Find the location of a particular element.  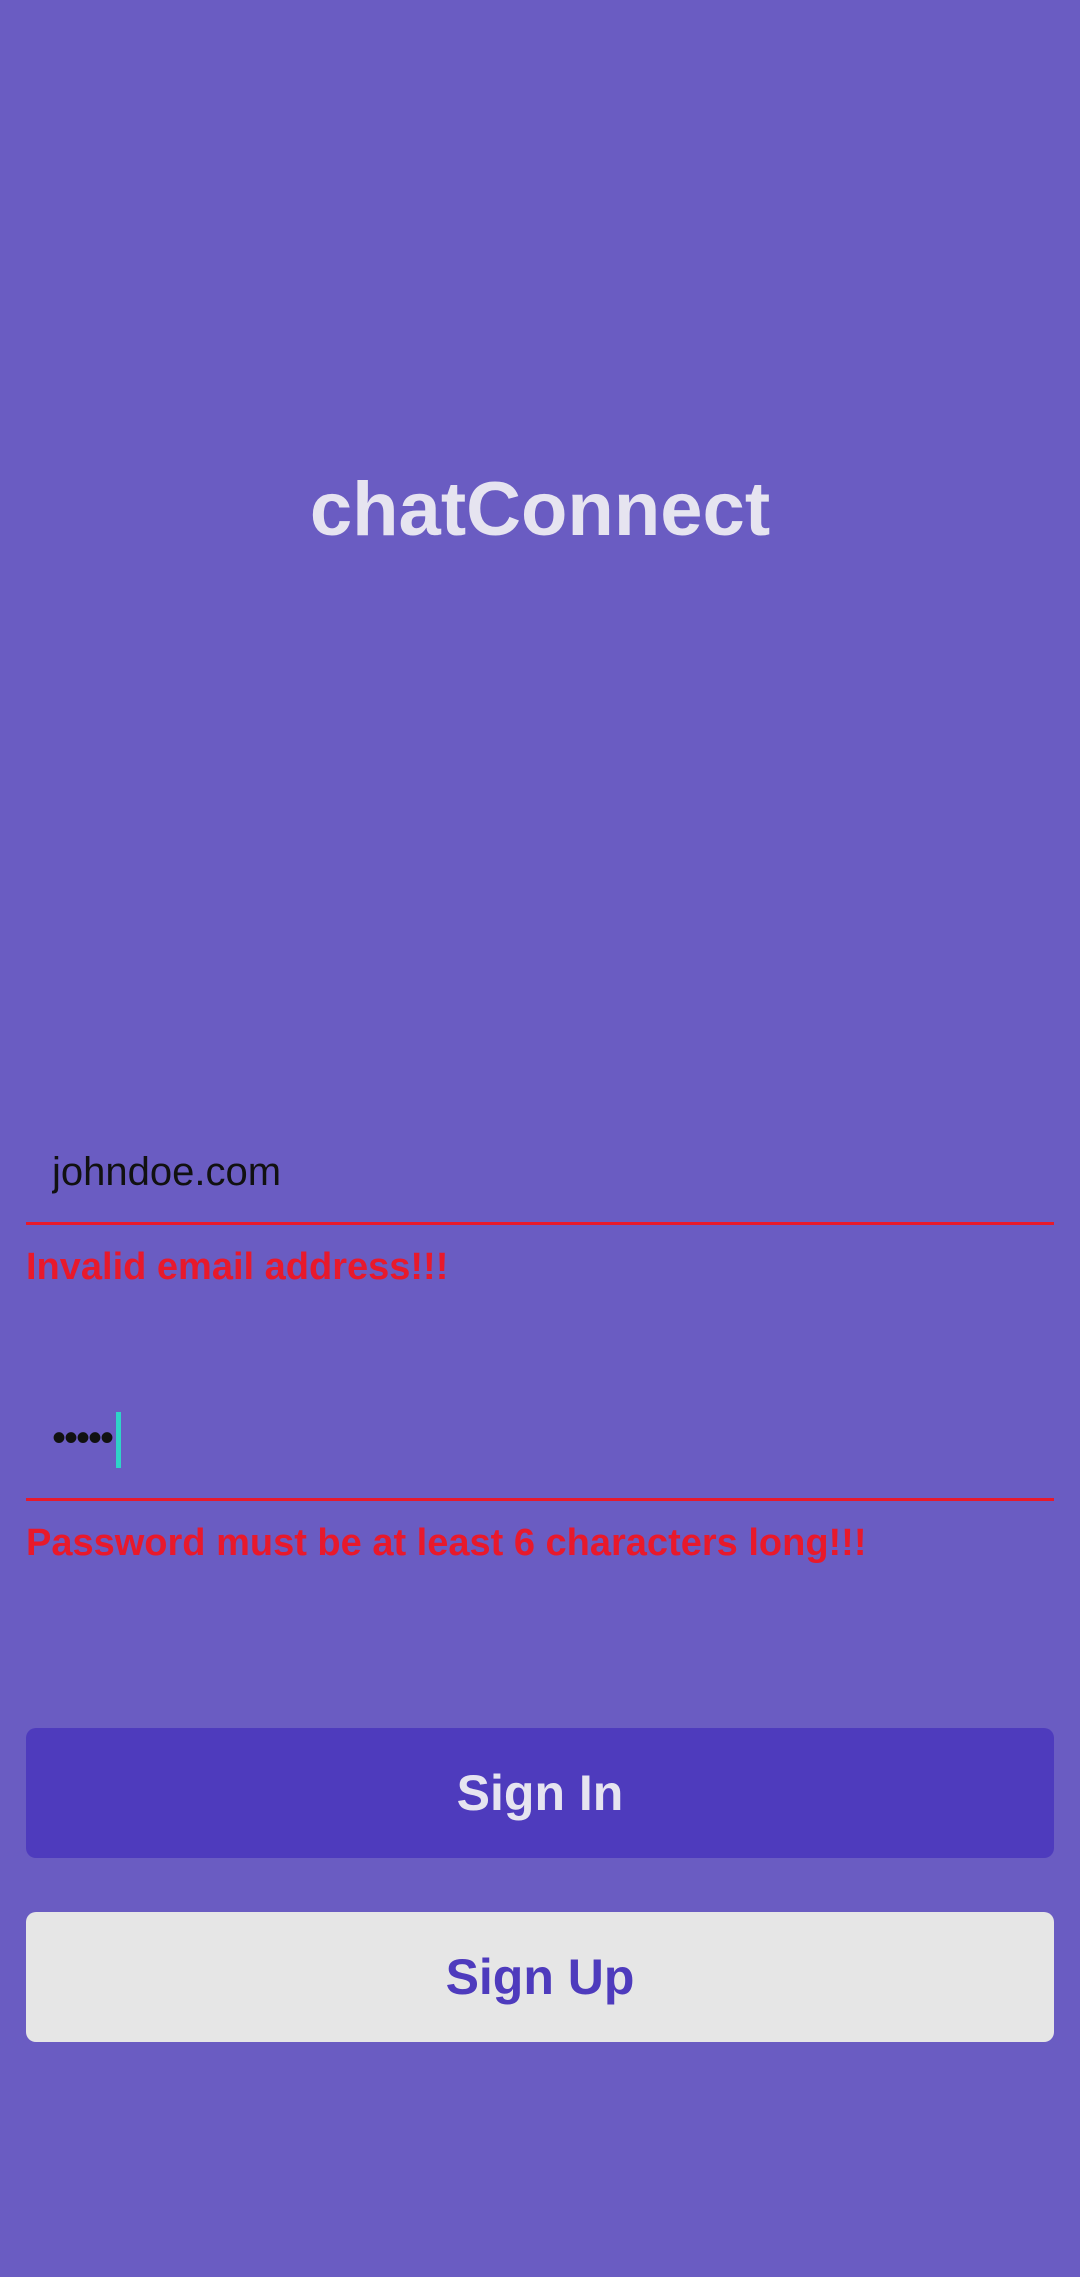

password-input: ••••• is located at coordinates (86, 1438).